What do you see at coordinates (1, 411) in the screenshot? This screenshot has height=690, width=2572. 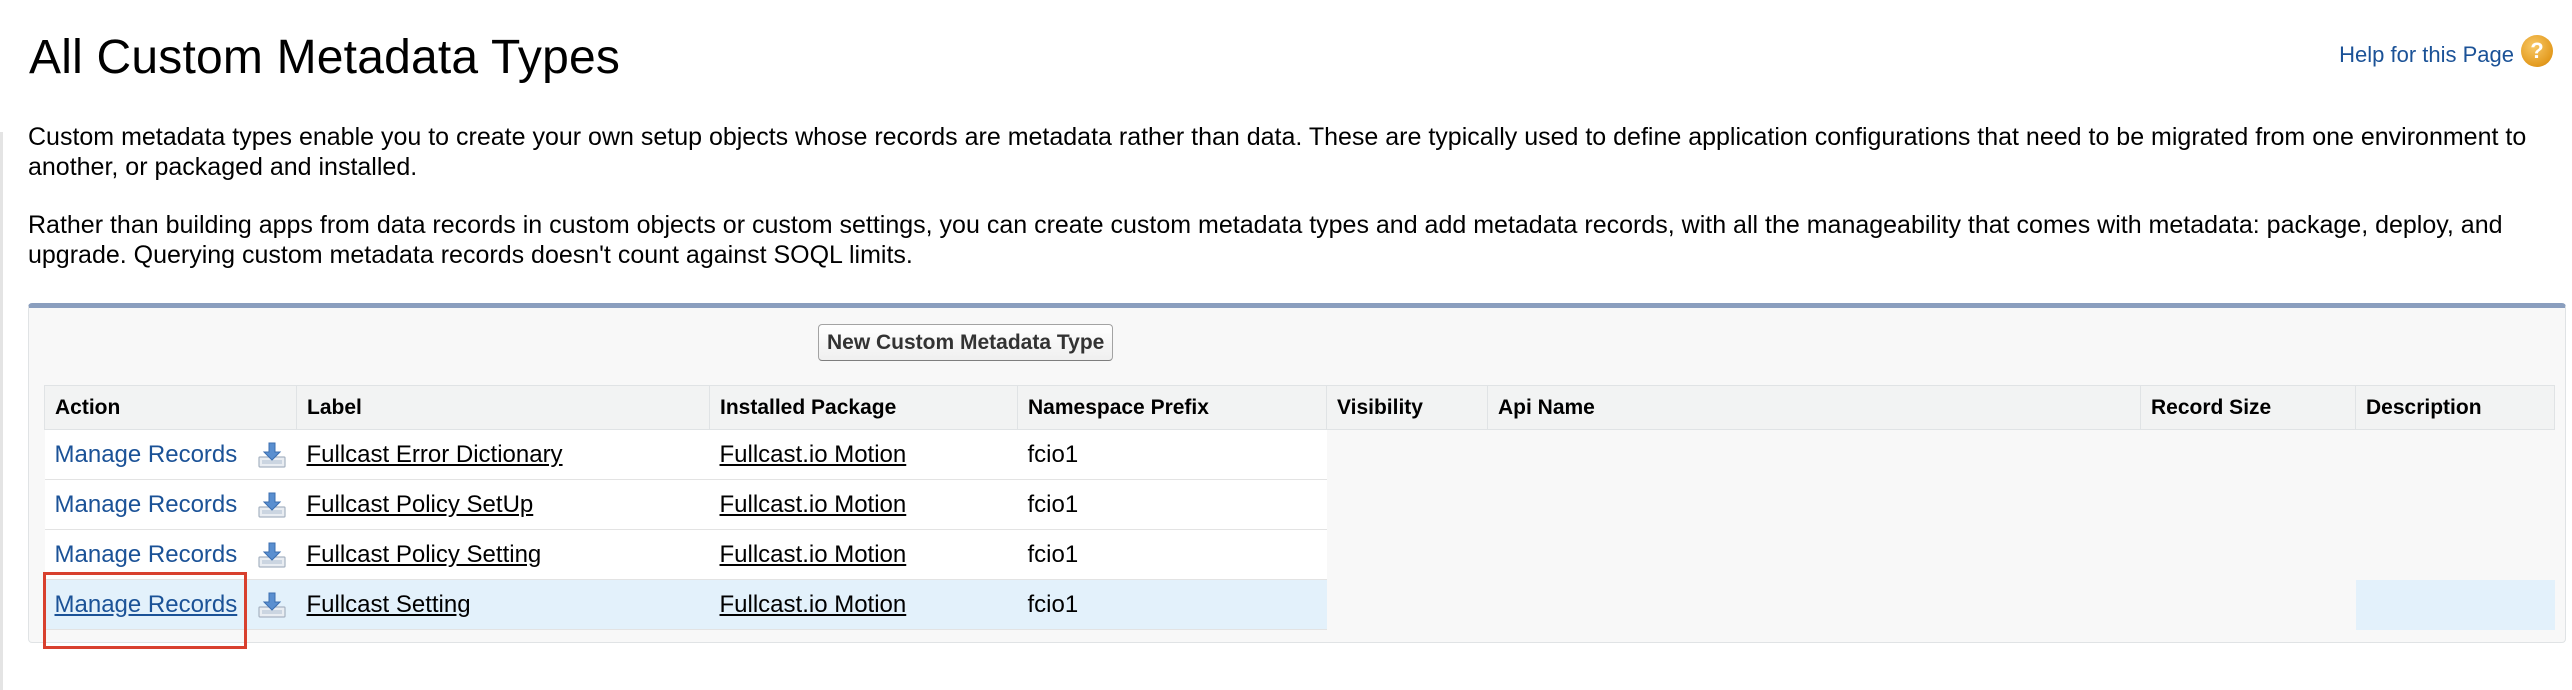 I see `left-border` at bounding box center [1, 411].